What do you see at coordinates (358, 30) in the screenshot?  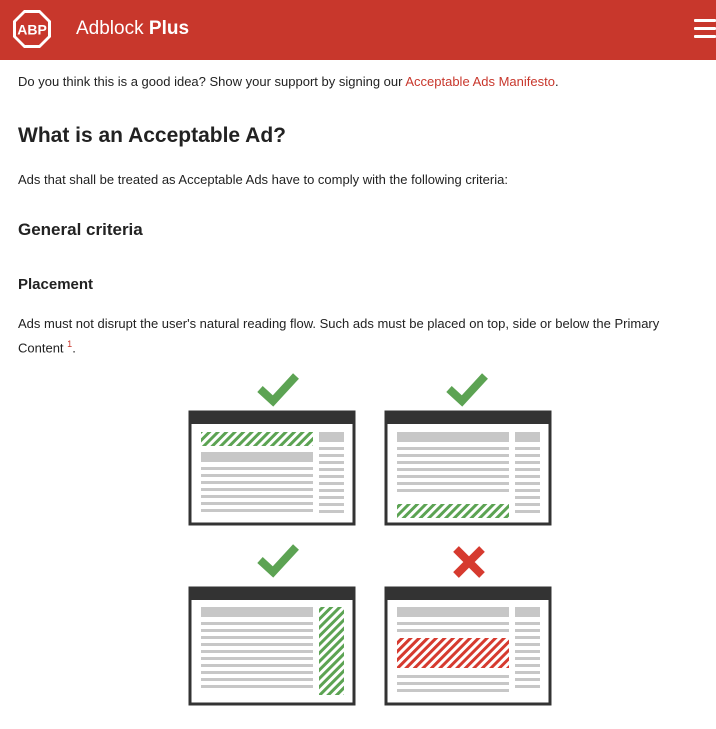 I see `top-bar: ABP Adblock Plus` at bounding box center [358, 30].